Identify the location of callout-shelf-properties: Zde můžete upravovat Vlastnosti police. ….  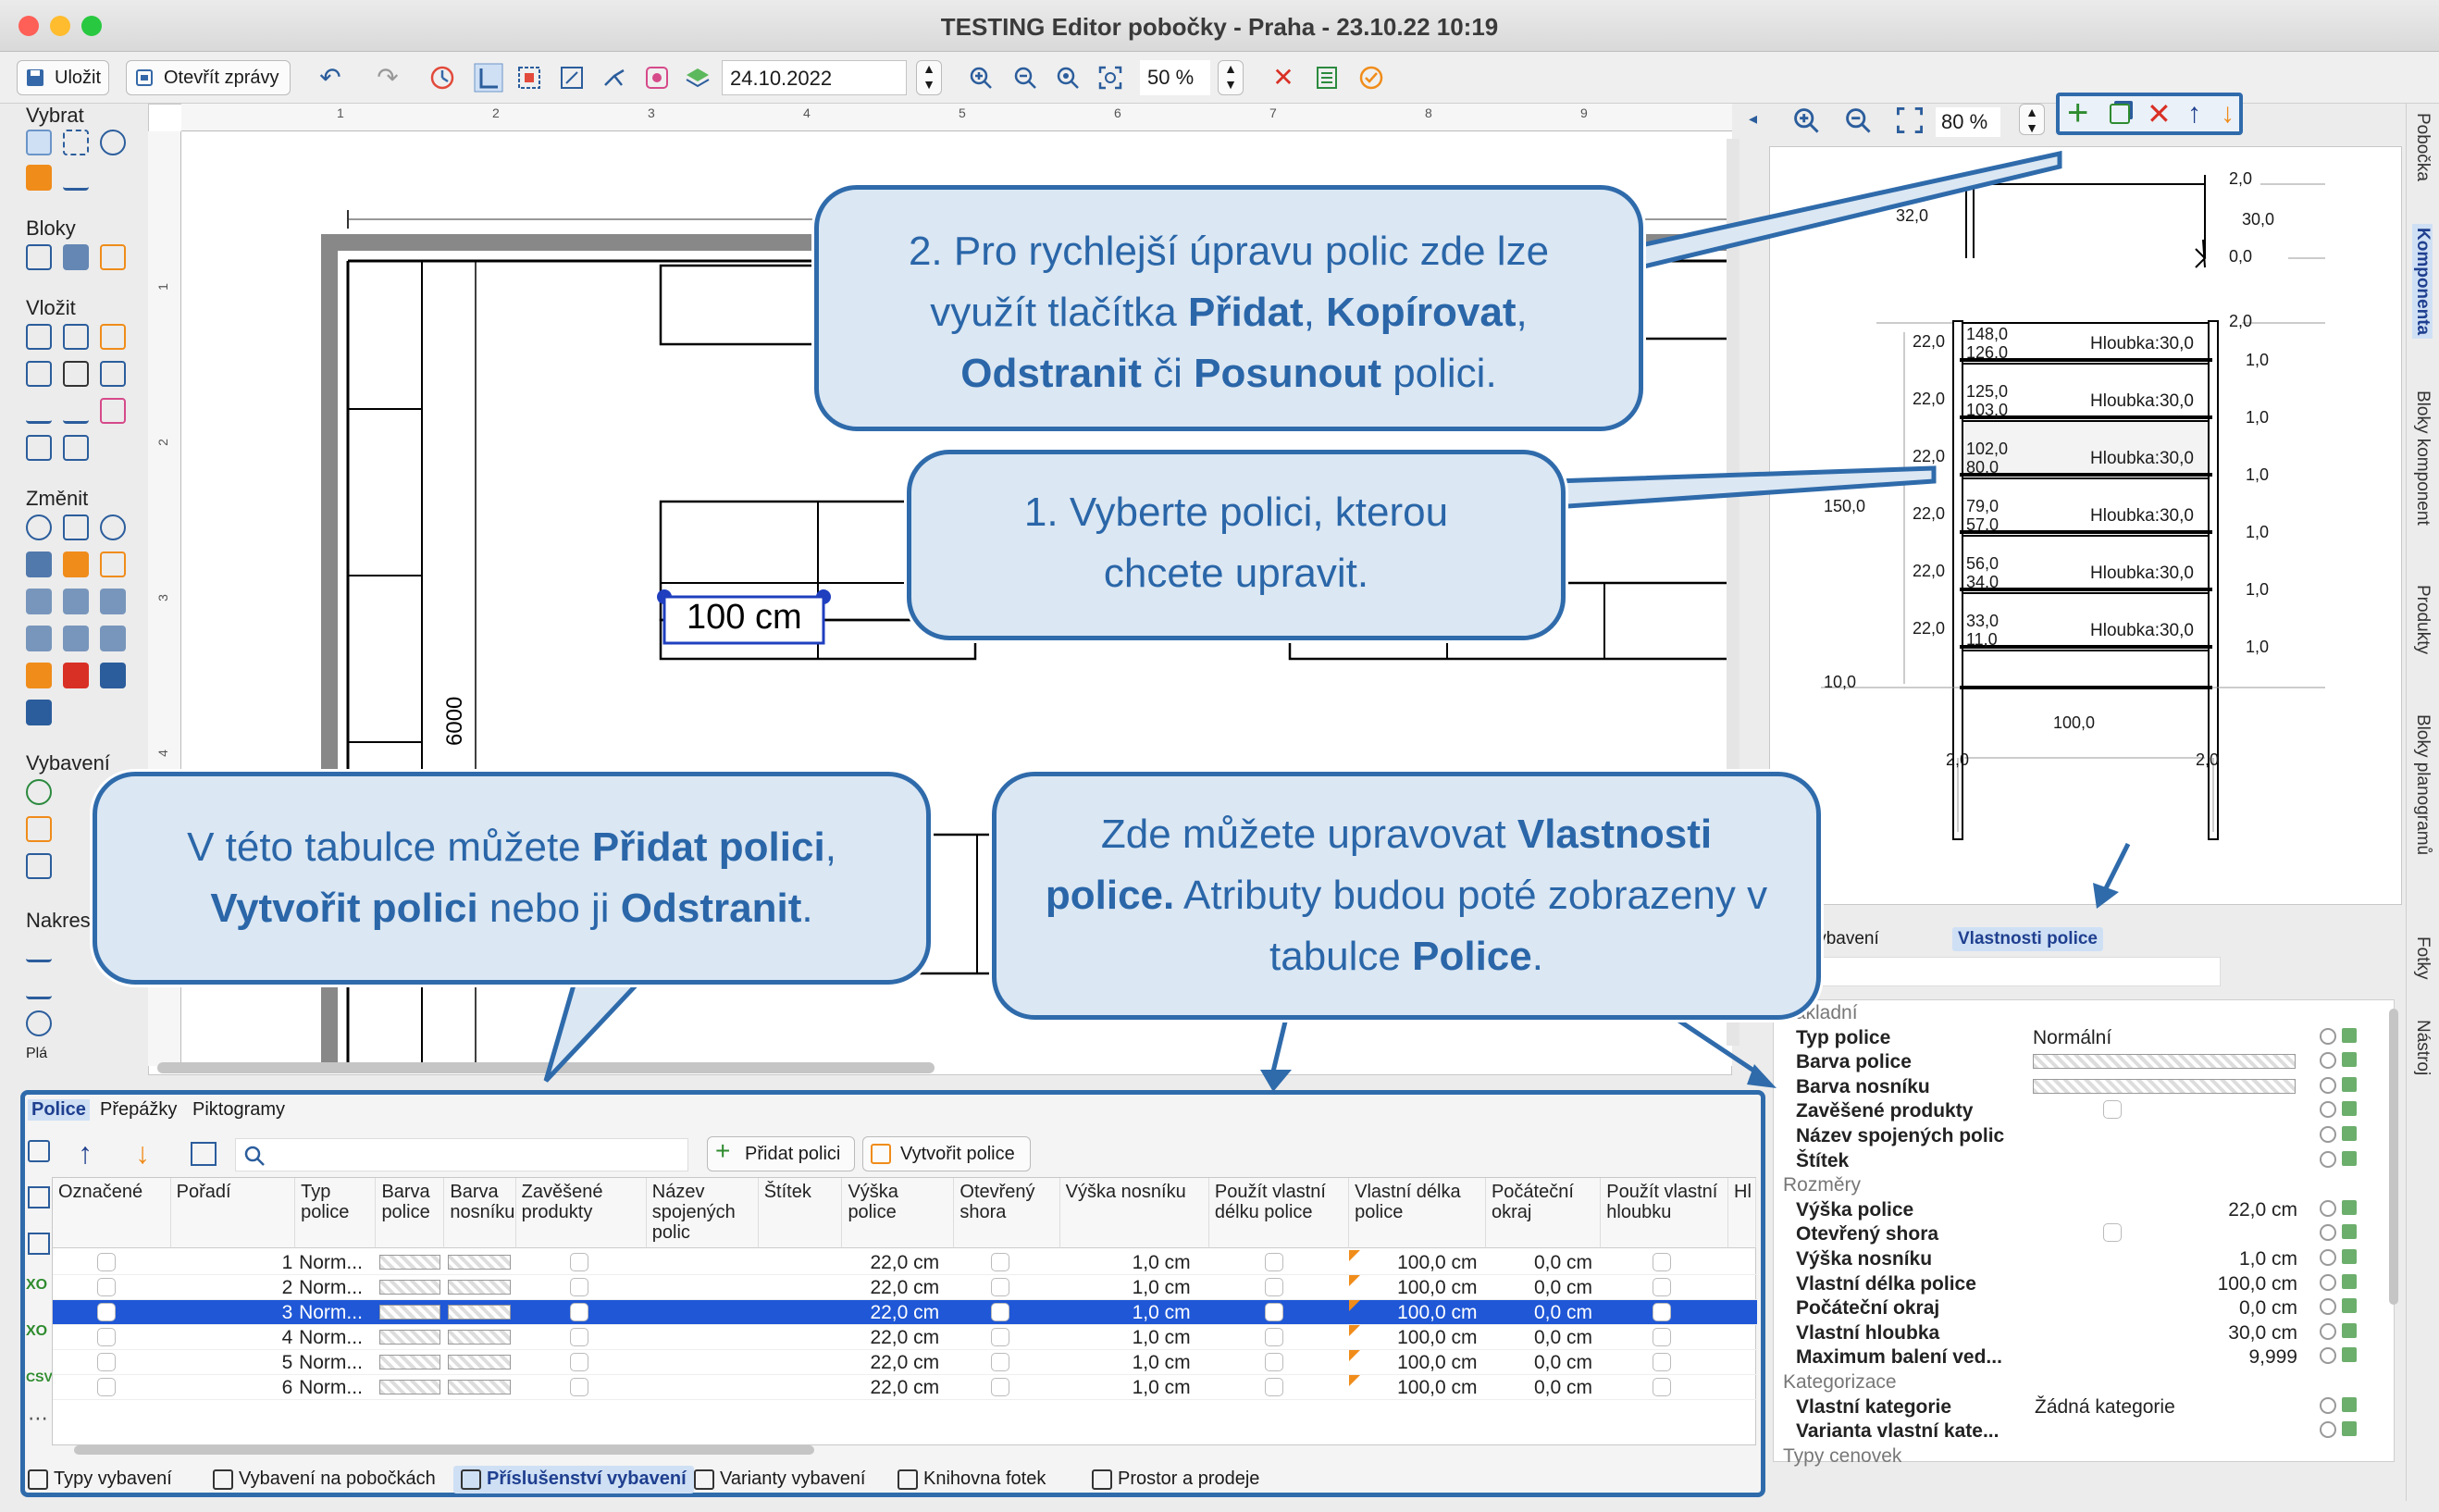
(1406, 896).